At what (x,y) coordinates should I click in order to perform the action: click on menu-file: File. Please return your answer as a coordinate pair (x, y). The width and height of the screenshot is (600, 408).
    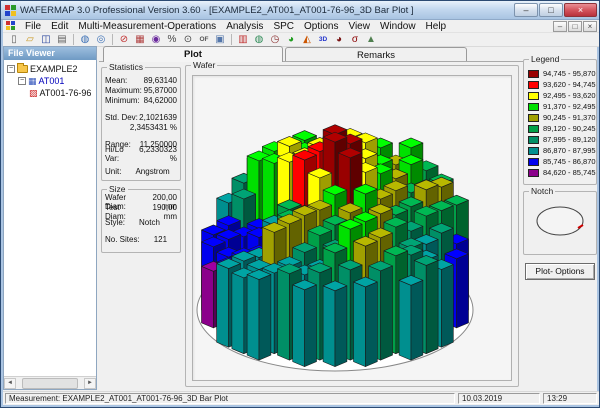
    Looking at the image, I should click on (33, 26).